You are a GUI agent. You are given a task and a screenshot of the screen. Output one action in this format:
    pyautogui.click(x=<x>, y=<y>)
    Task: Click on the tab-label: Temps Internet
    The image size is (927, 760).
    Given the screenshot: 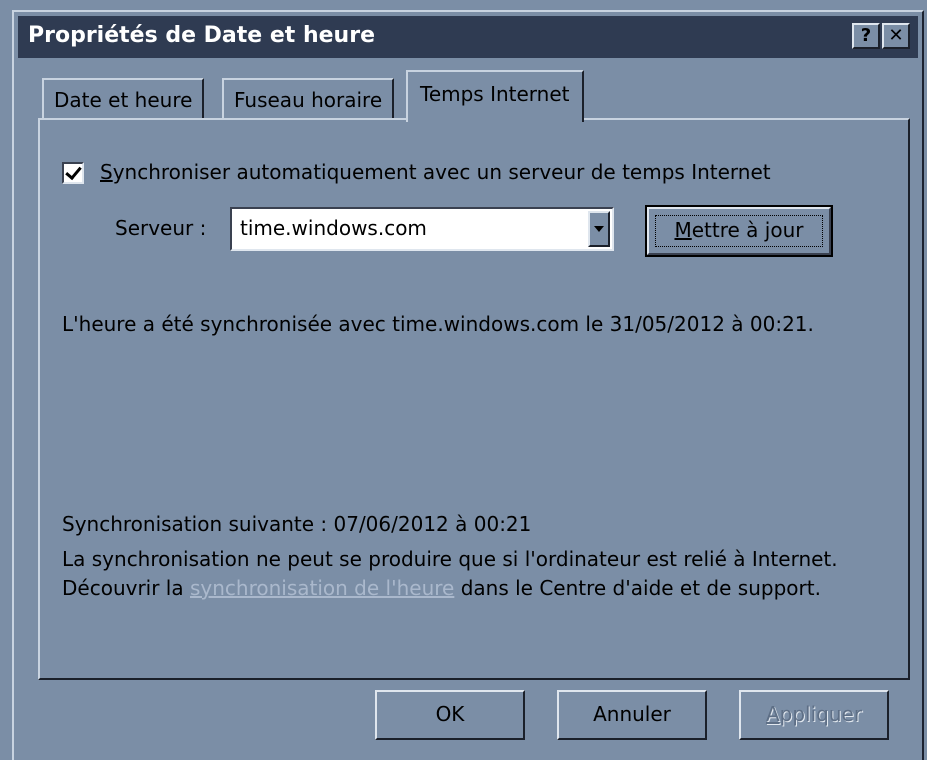 What is the action you would take?
    pyautogui.click(x=495, y=94)
    